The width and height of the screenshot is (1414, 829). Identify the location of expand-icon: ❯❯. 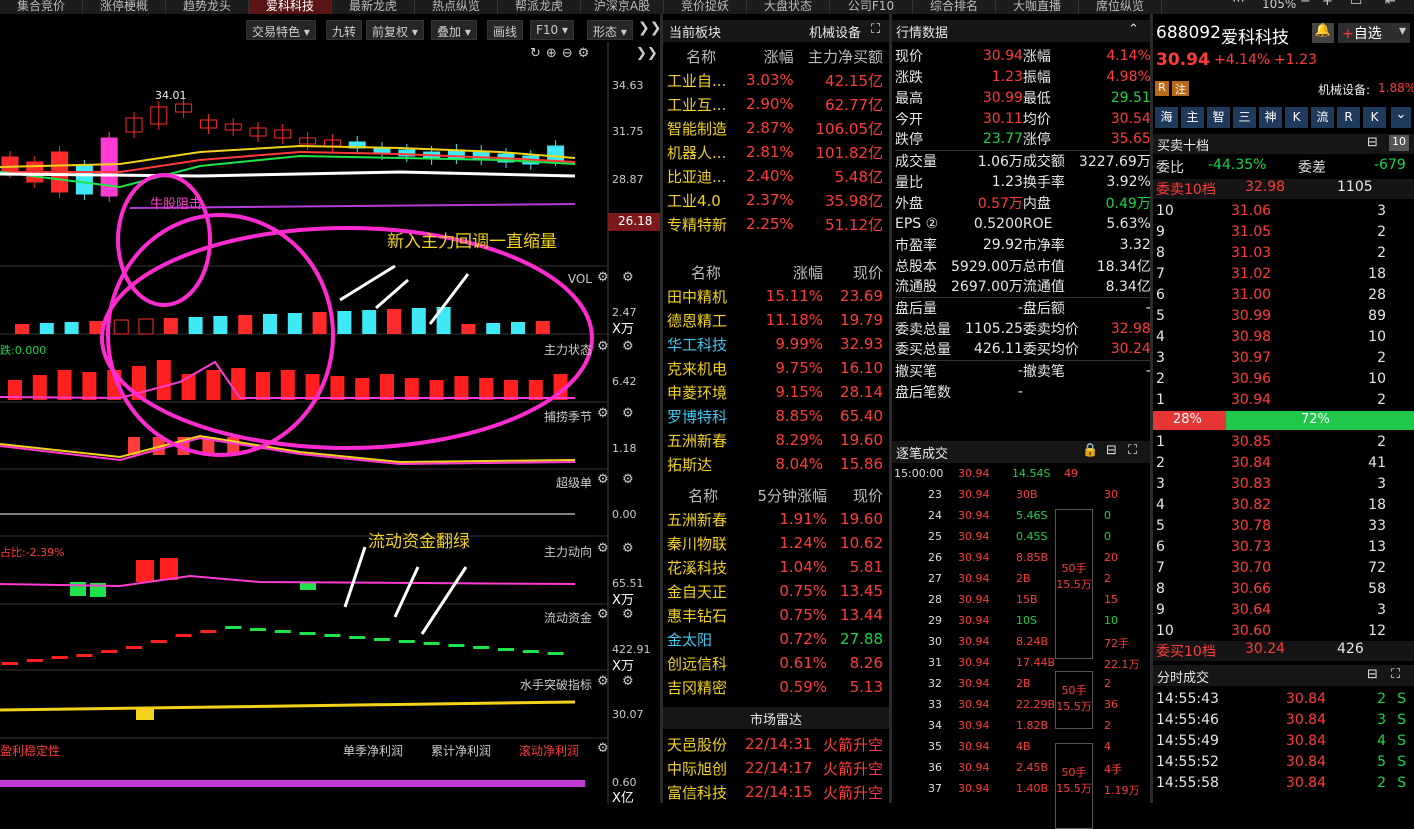
(649, 28).